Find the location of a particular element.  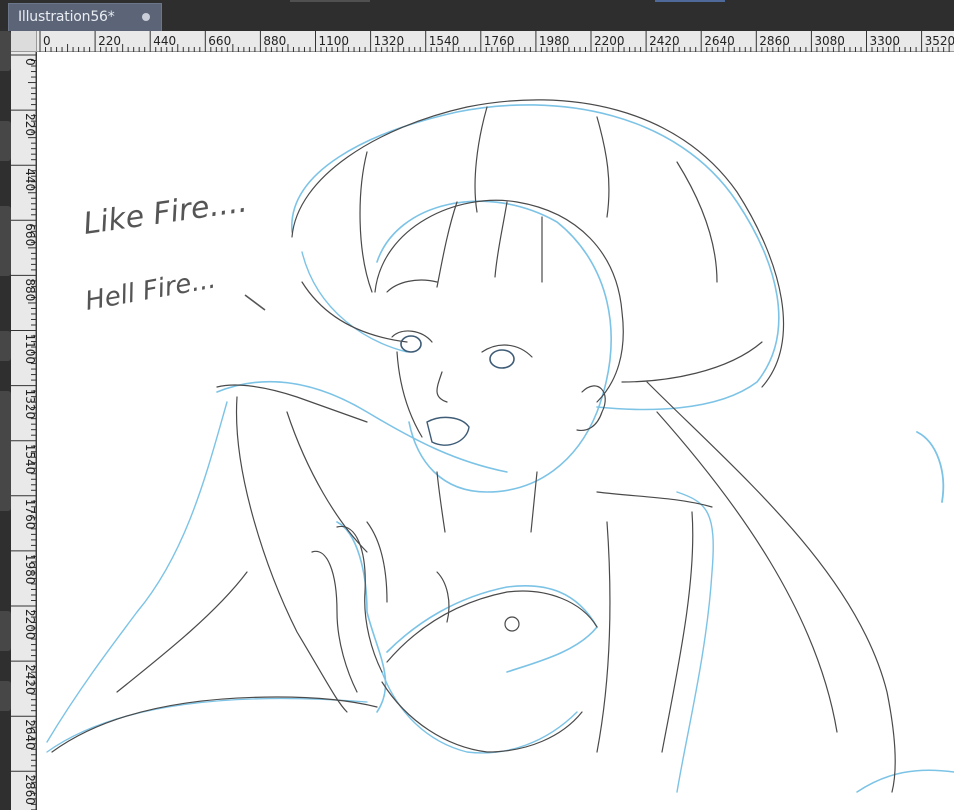

ruler-label: 3520 is located at coordinates (939, 41).